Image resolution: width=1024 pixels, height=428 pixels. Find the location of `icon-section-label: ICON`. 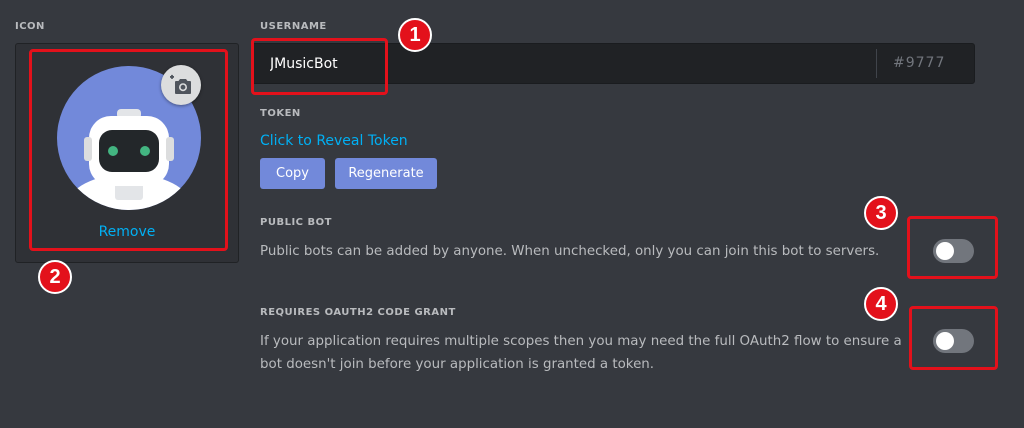

icon-section-label: ICON is located at coordinates (30, 26).